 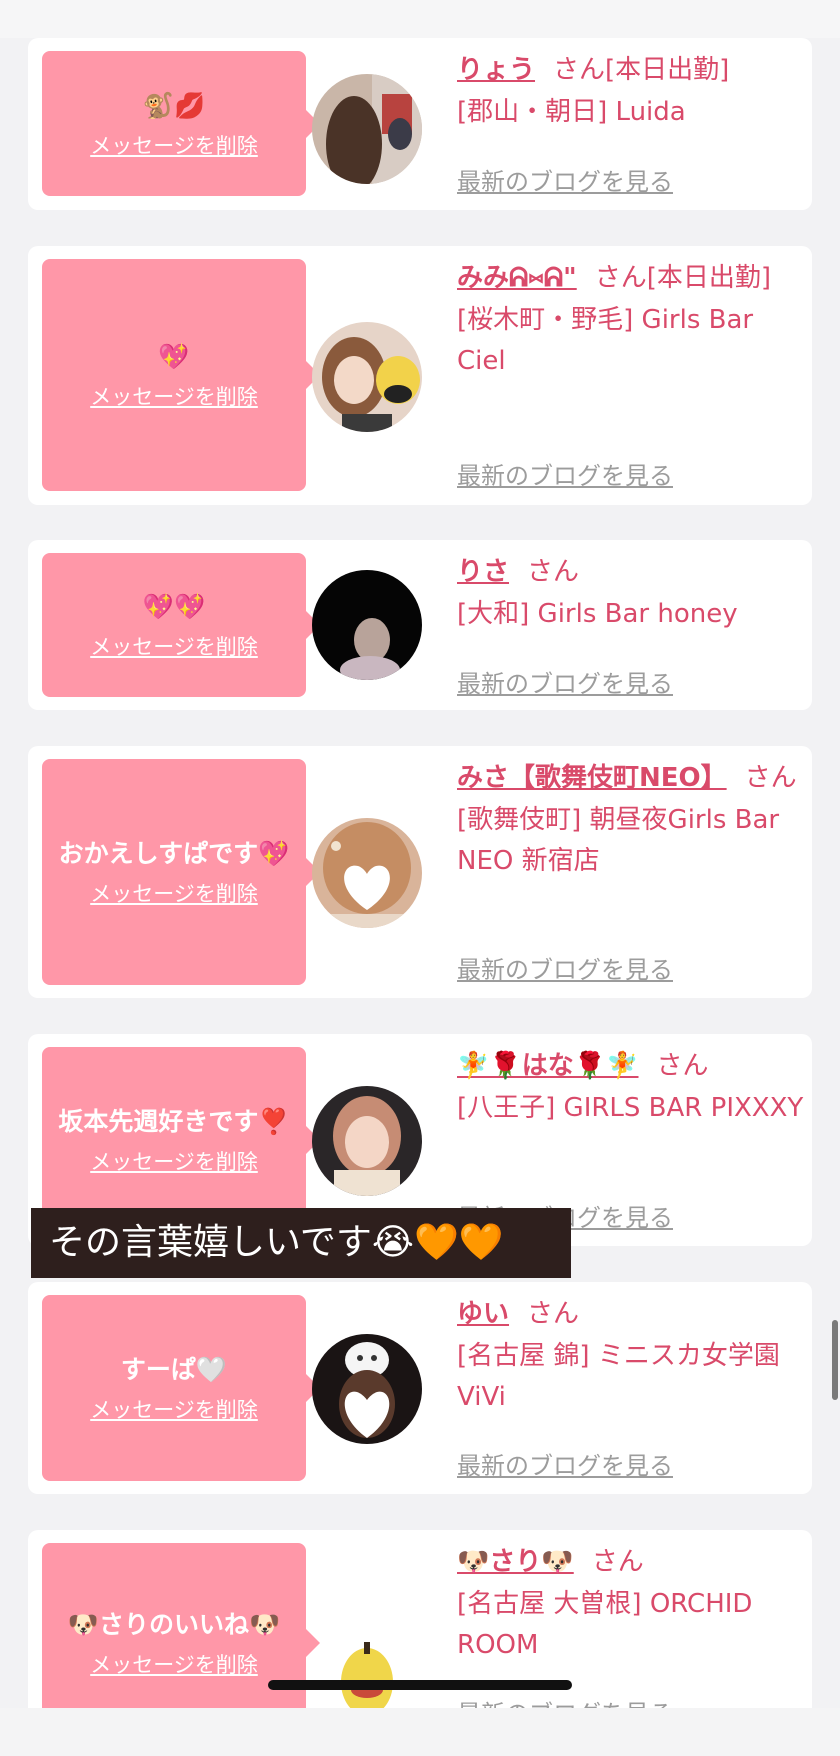 I want to click on message-text: 💖💖, so click(x=174, y=606).